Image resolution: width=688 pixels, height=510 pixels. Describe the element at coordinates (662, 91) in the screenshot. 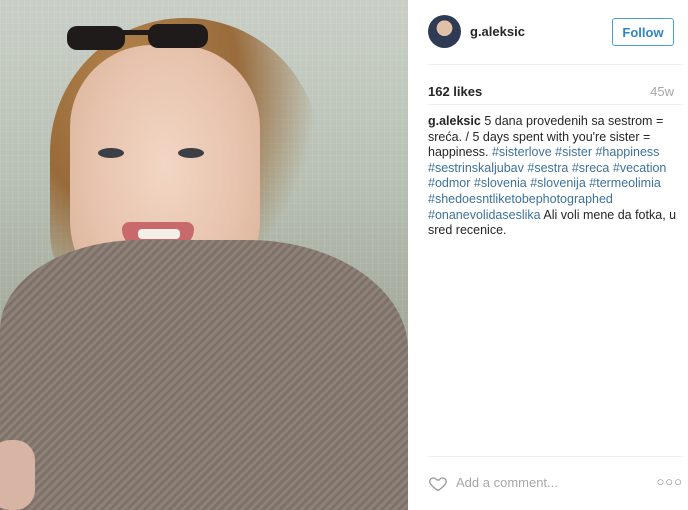

I see `post-age: 45w` at that location.